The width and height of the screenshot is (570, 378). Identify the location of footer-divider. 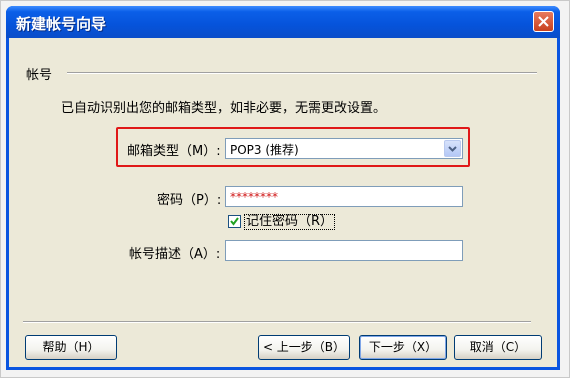
(277, 322).